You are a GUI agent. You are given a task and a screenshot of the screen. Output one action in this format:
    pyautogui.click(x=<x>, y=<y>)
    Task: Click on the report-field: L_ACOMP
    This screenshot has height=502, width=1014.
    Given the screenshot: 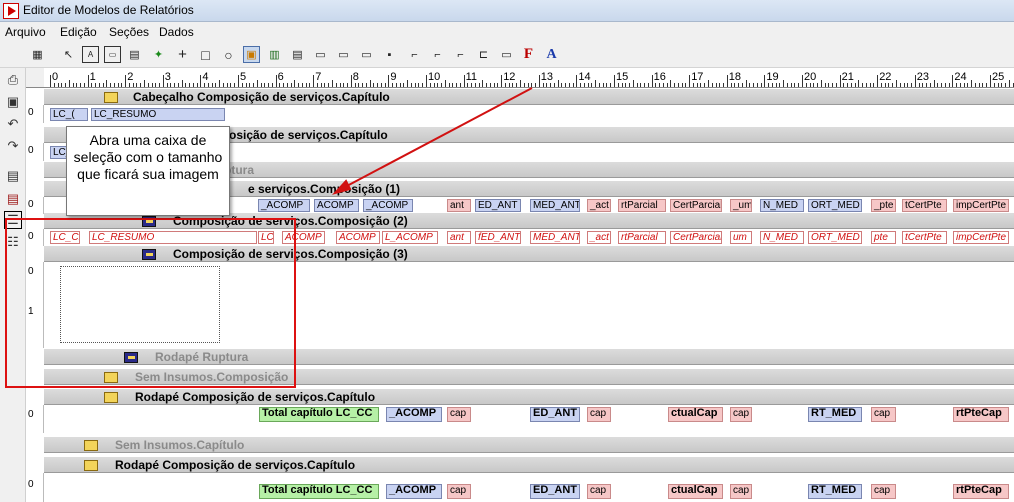 What is the action you would take?
    pyautogui.click(x=410, y=237)
    